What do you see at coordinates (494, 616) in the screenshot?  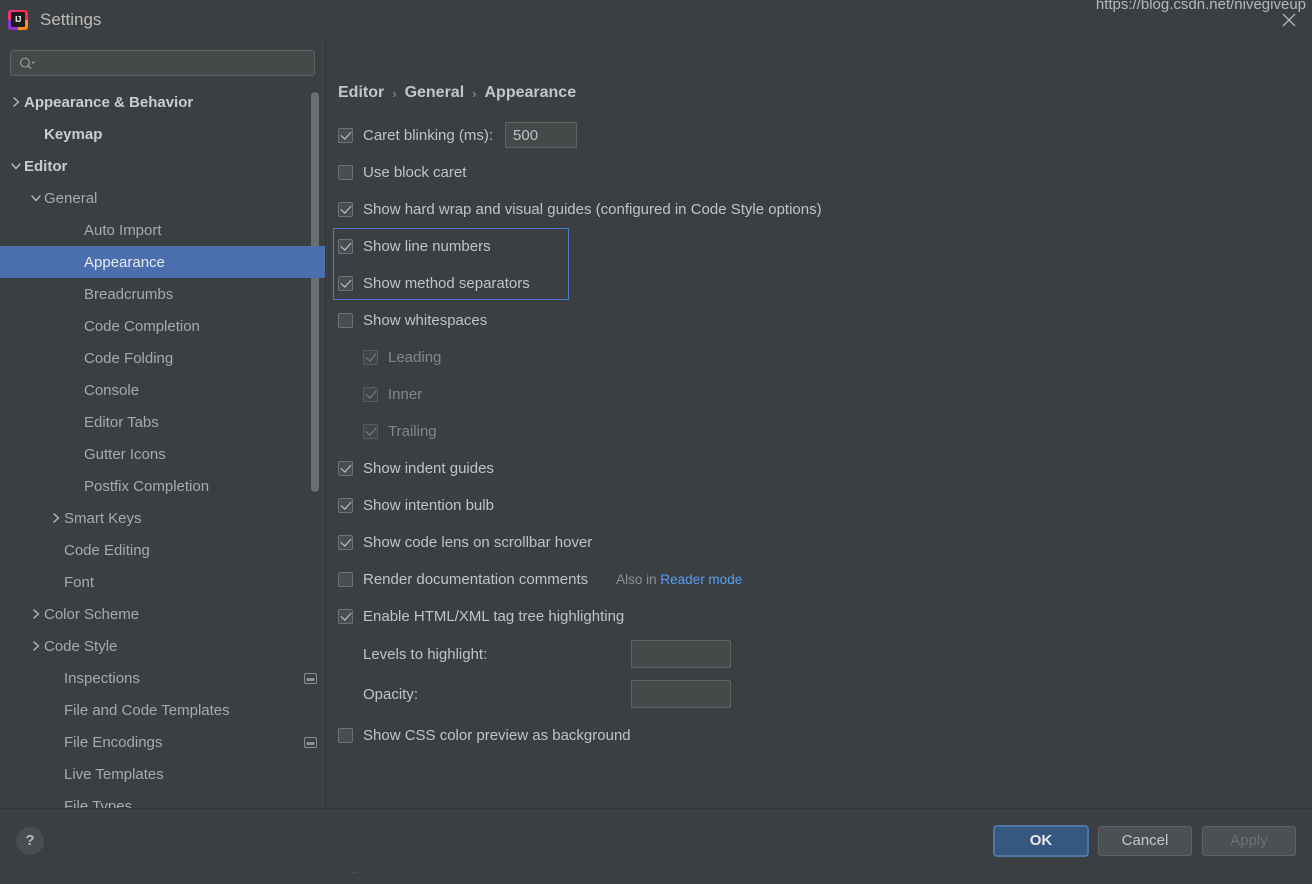 I see `enable-html-xml-tag-label: Enable HTML/XML tag tree highlighting` at bounding box center [494, 616].